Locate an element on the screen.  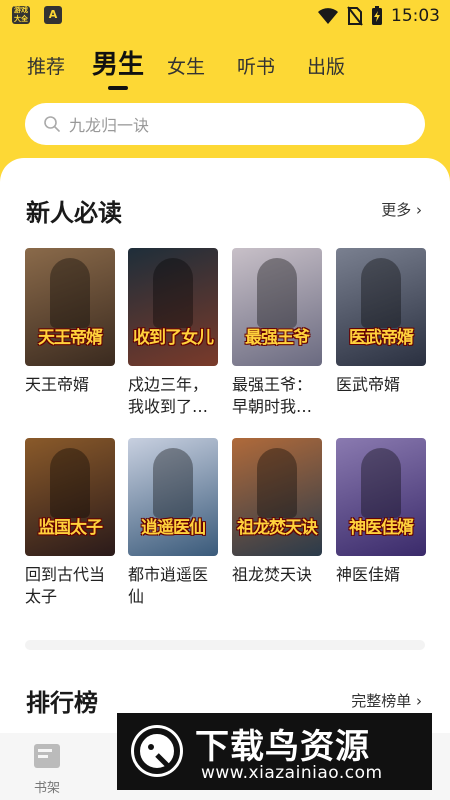
cover-text: 逍遥医仙 is located at coordinates (173, 528).